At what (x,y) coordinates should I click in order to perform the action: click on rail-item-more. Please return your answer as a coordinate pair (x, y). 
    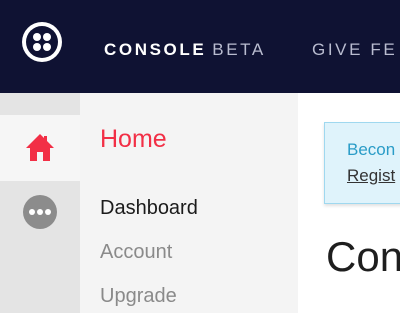
    Looking at the image, I should click on (40, 214).